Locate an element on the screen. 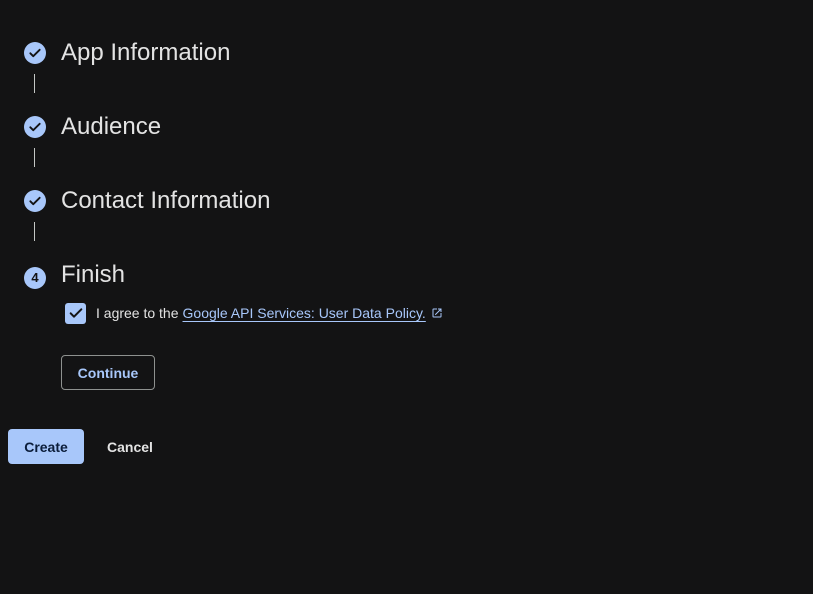 The height and width of the screenshot is (594, 813). step-title: Finish is located at coordinates (93, 274).